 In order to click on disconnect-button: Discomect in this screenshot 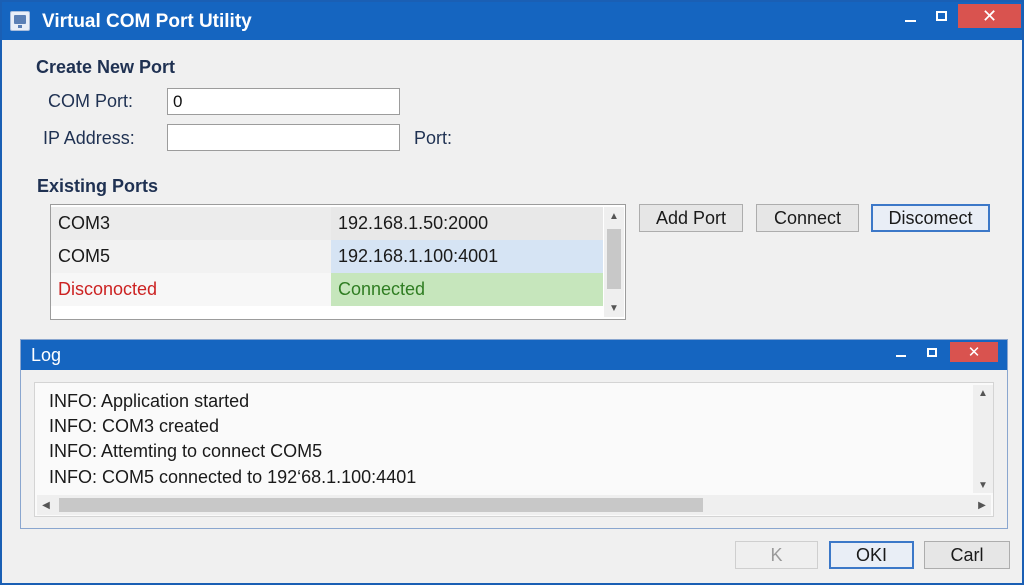, I will do `click(930, 218)`.